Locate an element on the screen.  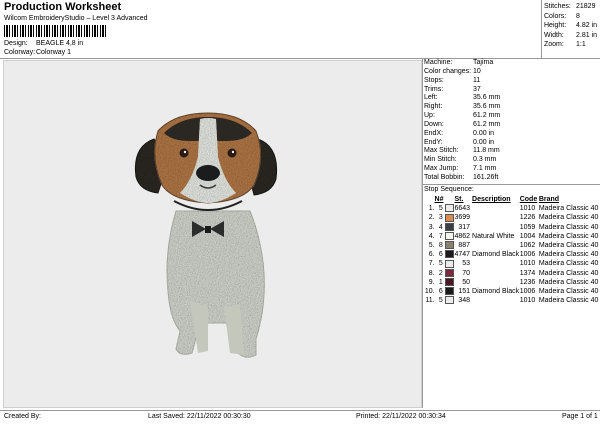
sequence-row: 11. 5 348 1010 Madeira Classic 40 is located at coordinates (512, 300).